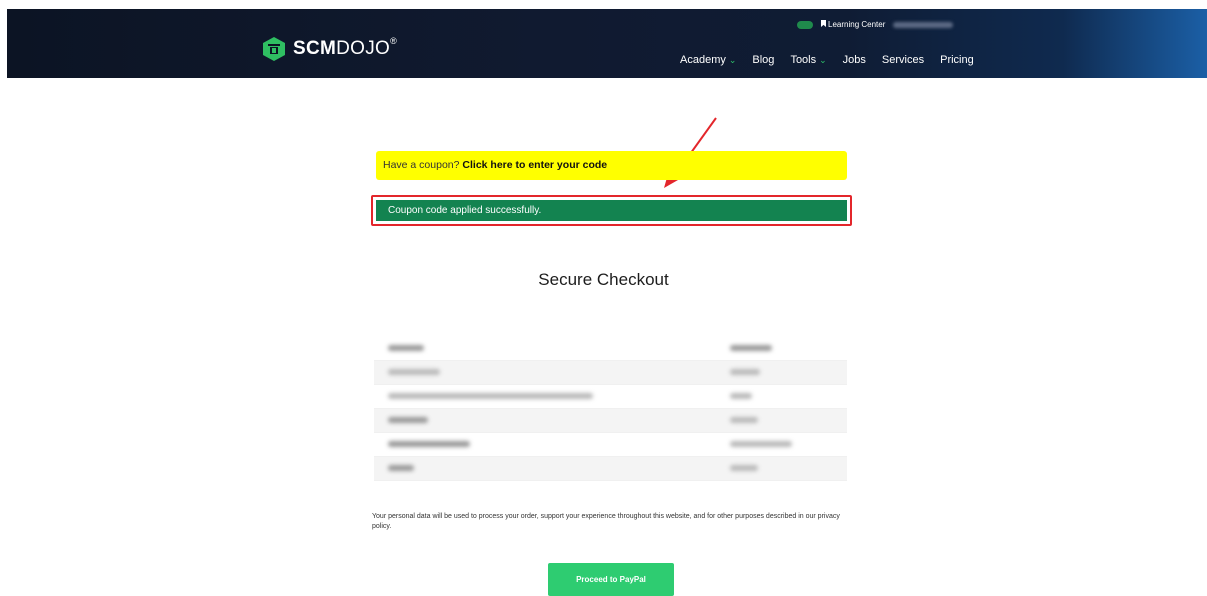 The image size is (1207, 596). Describe the element at coordinates (853, 24) in the screenshot. I see `learning-center-link: Learning Center` at that location.